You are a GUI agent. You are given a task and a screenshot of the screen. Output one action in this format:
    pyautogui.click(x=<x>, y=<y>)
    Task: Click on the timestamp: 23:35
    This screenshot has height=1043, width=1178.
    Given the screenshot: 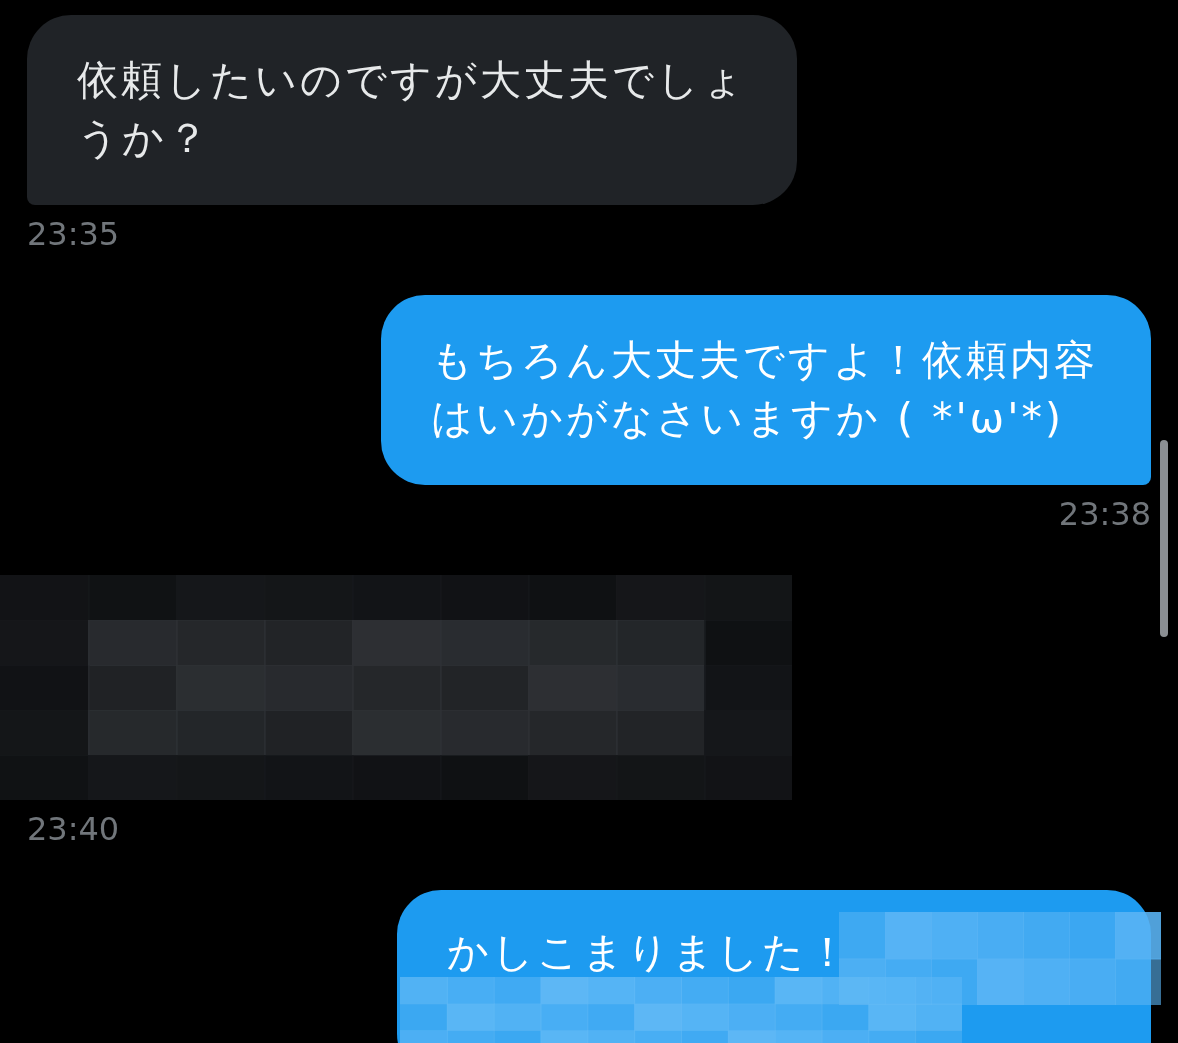 What is the action you would take?
    pyautogui.click(x=73, y=234)
    